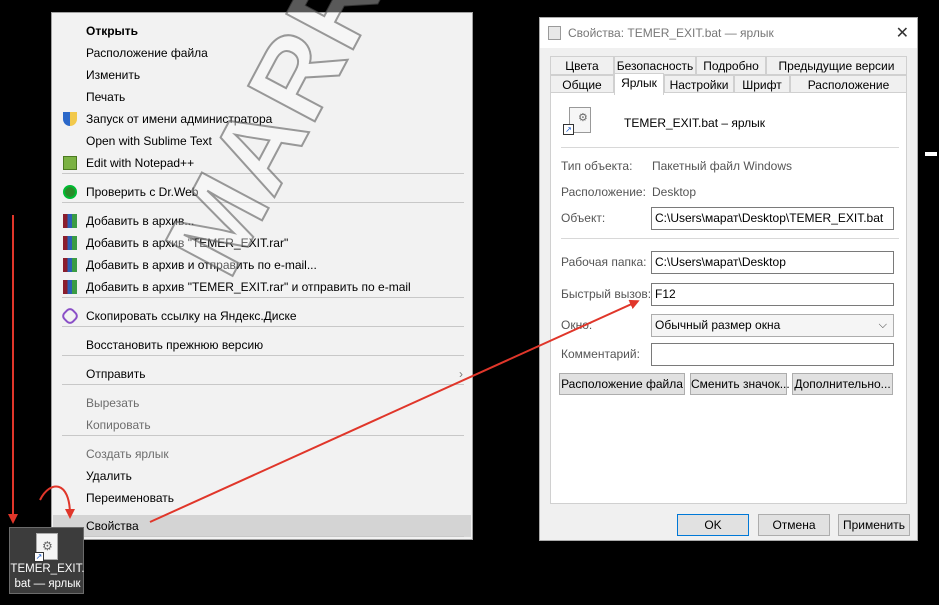 This screenshot has width=939, height=605. I want to click on dialog-title: Свойства: TEMER_EXIT.bat — ярлык, so click(671, 33).